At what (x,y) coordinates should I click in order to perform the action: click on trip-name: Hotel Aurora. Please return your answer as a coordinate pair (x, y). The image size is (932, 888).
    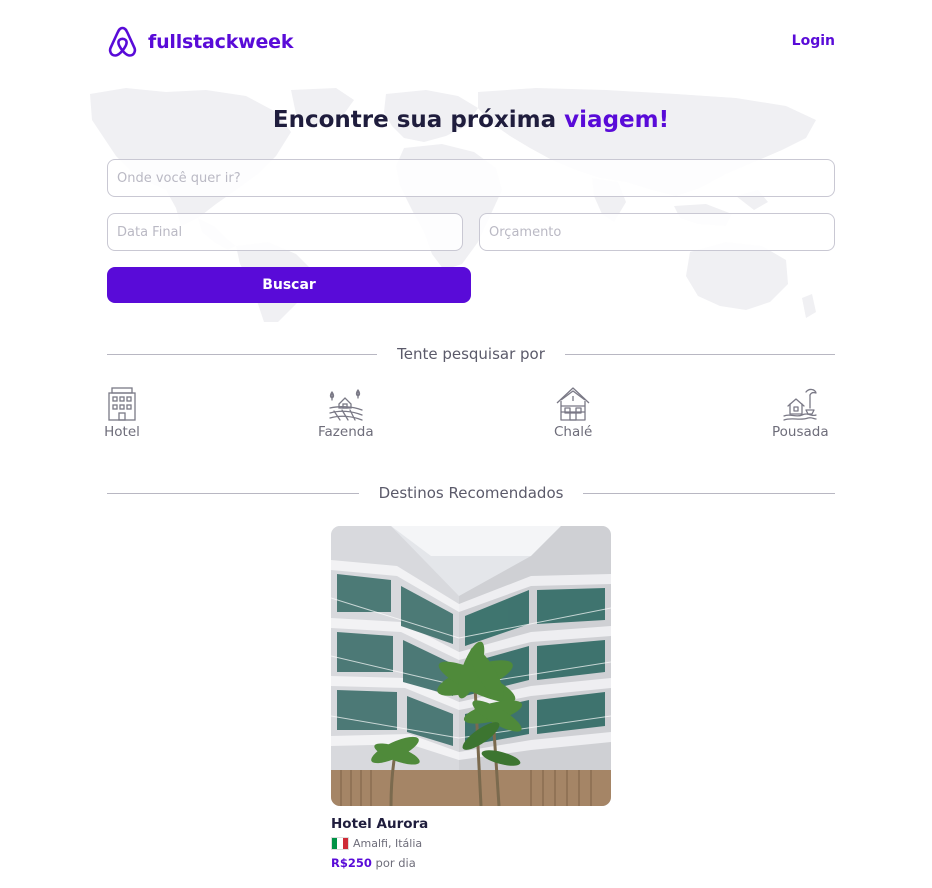
    Looking at the image, I should click on (380, 824).